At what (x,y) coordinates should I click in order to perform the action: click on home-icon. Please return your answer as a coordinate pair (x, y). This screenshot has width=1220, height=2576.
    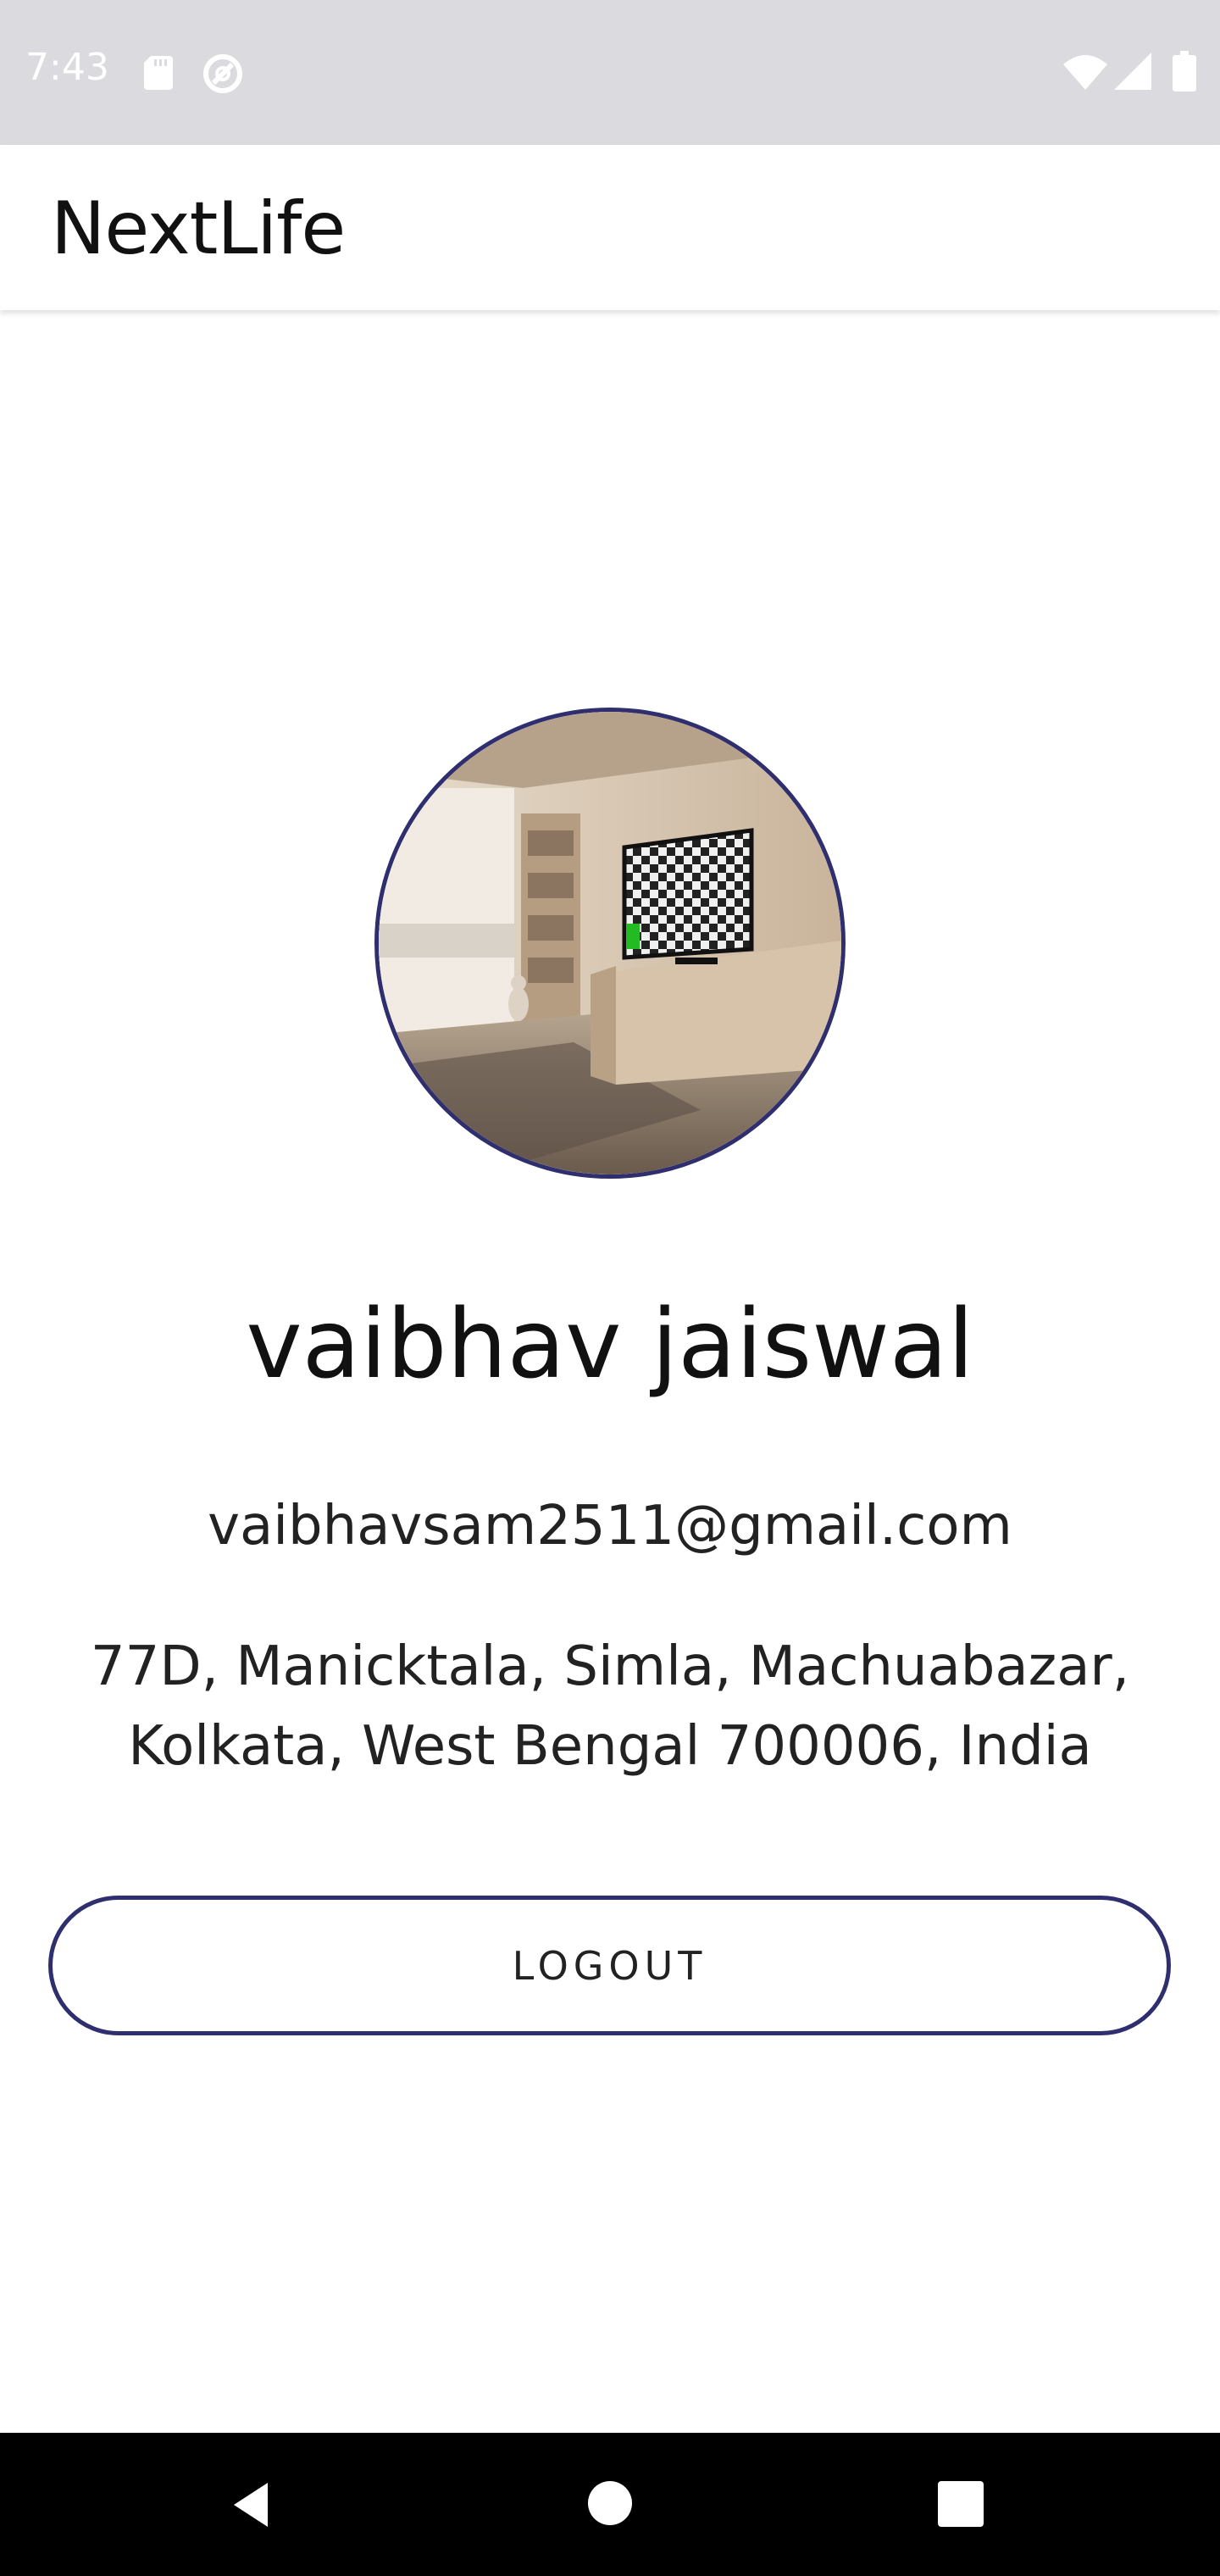
    Looking at the image, I should click on (610, 2503).